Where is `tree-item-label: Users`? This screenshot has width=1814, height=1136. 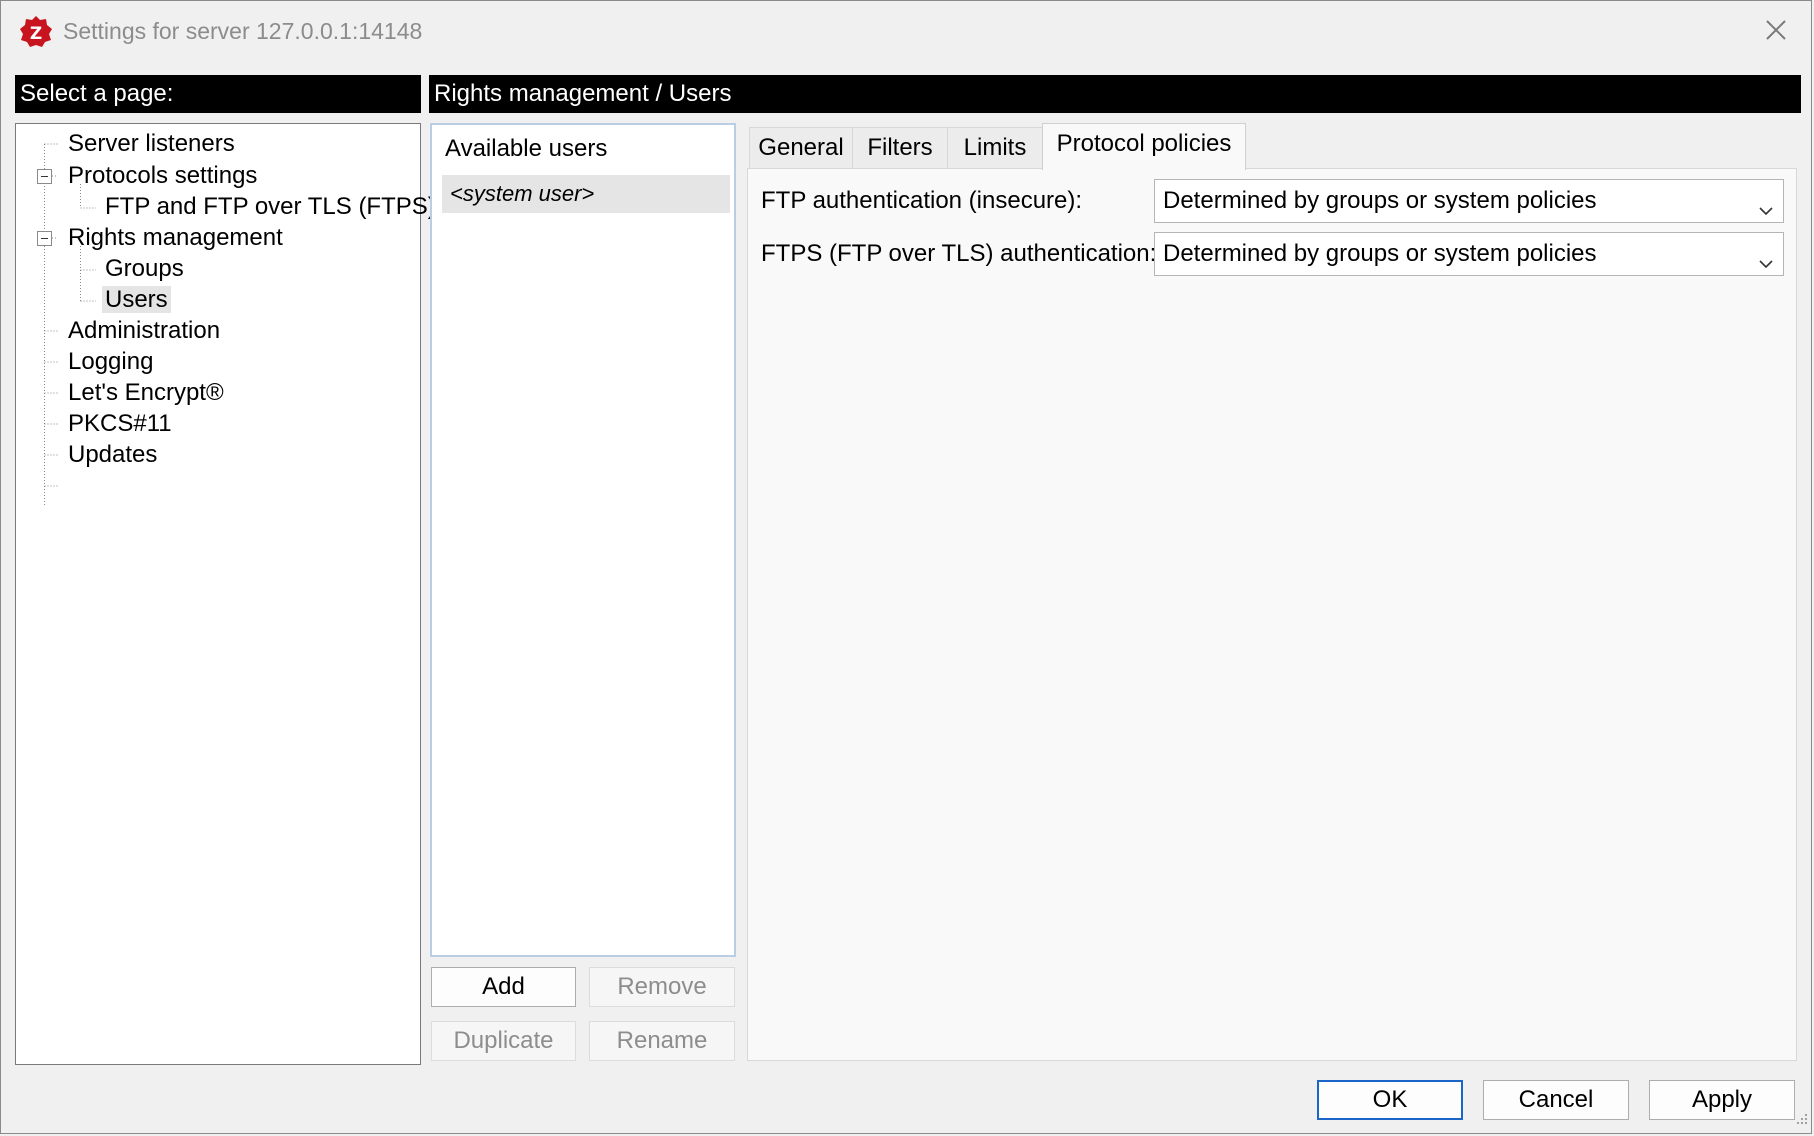 tree-item-label: Users is located at coordinates (136, 299).